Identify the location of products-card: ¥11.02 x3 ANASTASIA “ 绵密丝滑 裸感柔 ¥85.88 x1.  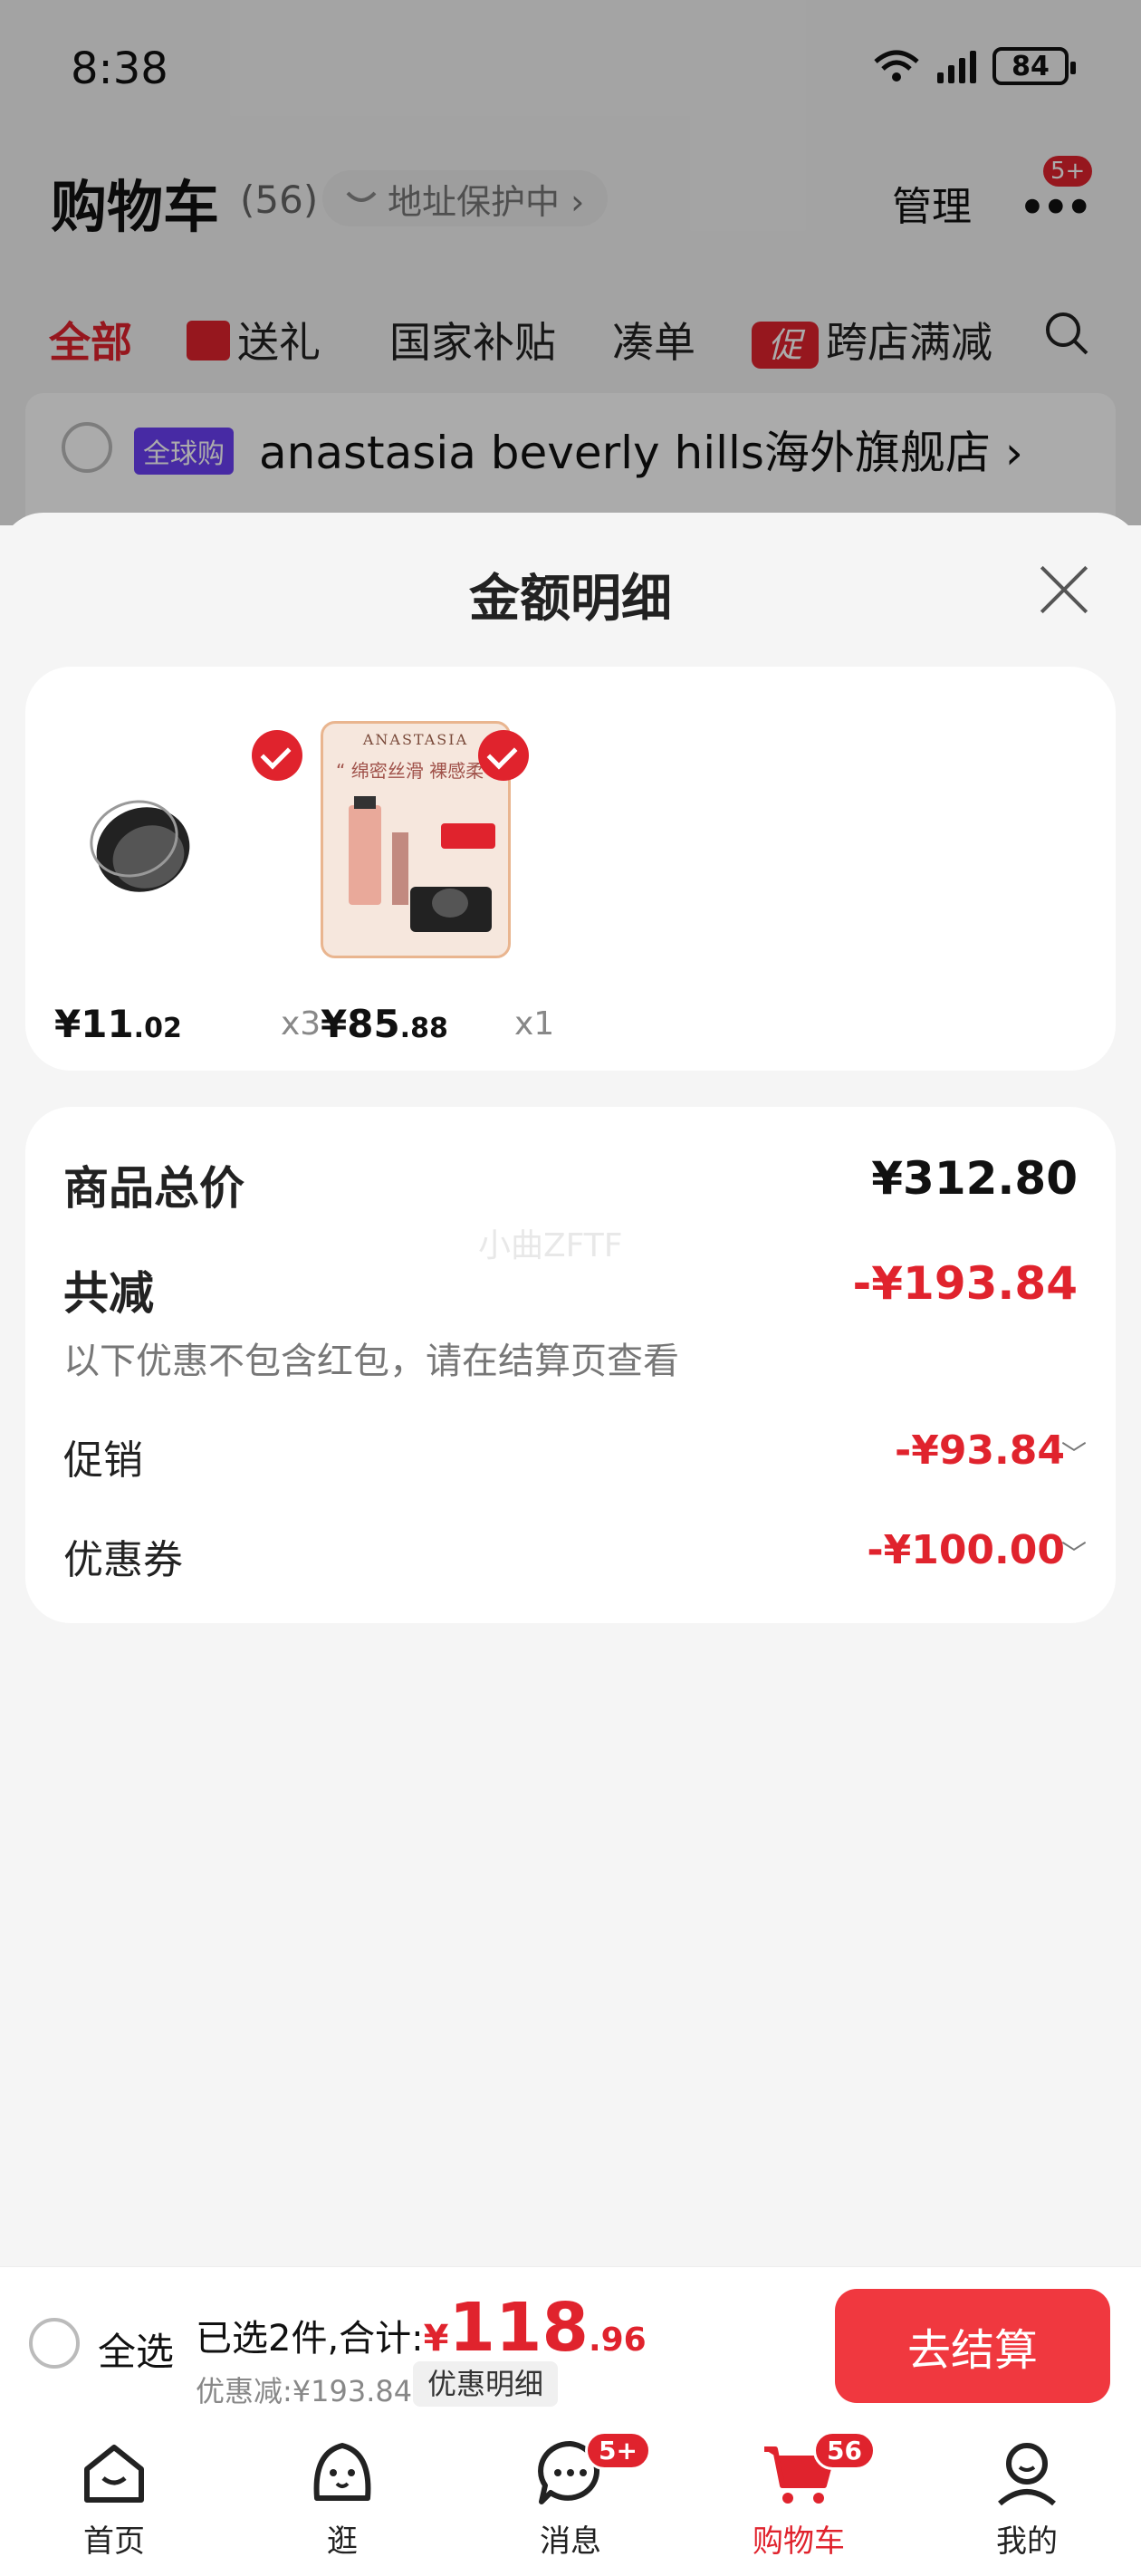
(570, 869).